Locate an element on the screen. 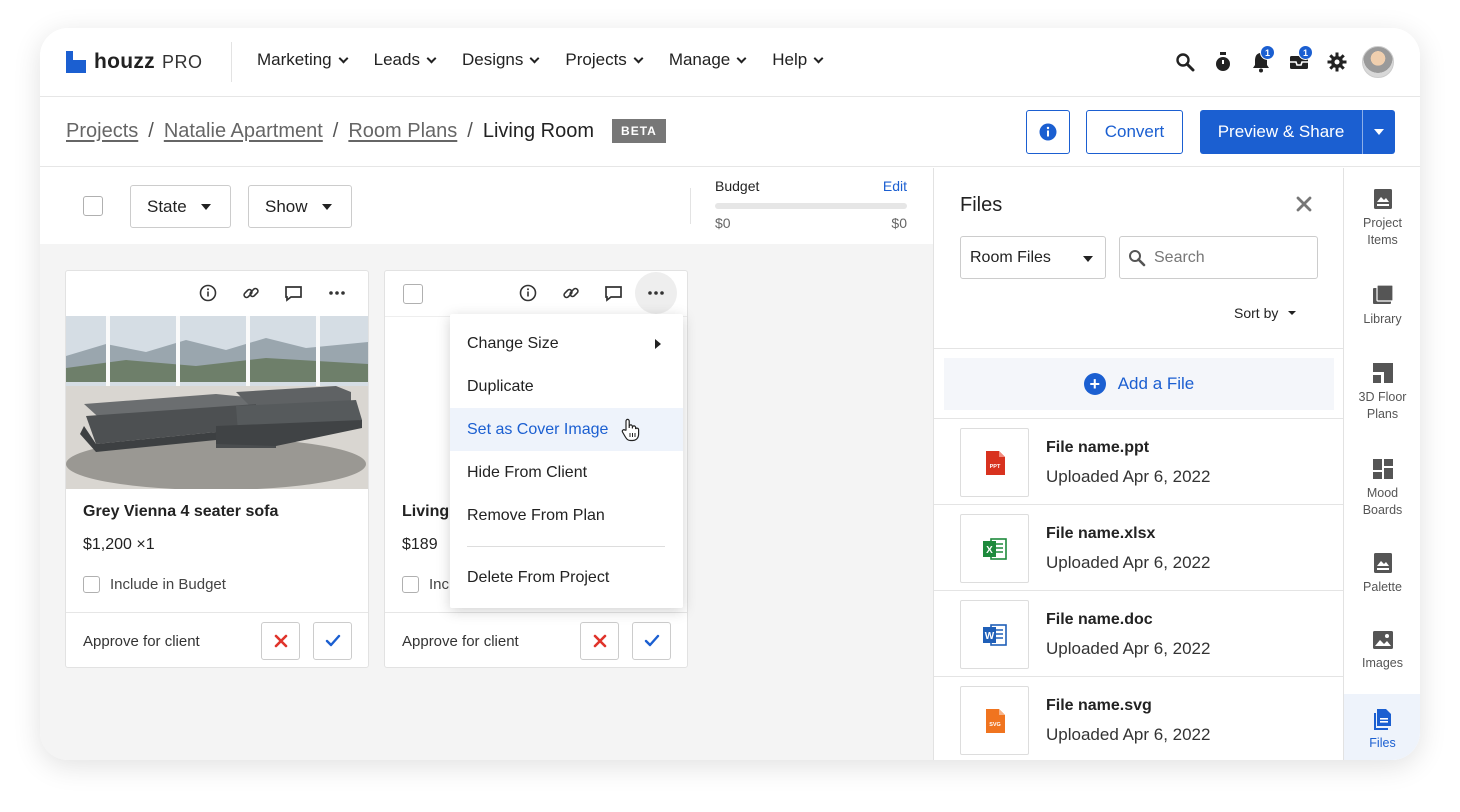  sofa-image is located at coordinates (217, 402).